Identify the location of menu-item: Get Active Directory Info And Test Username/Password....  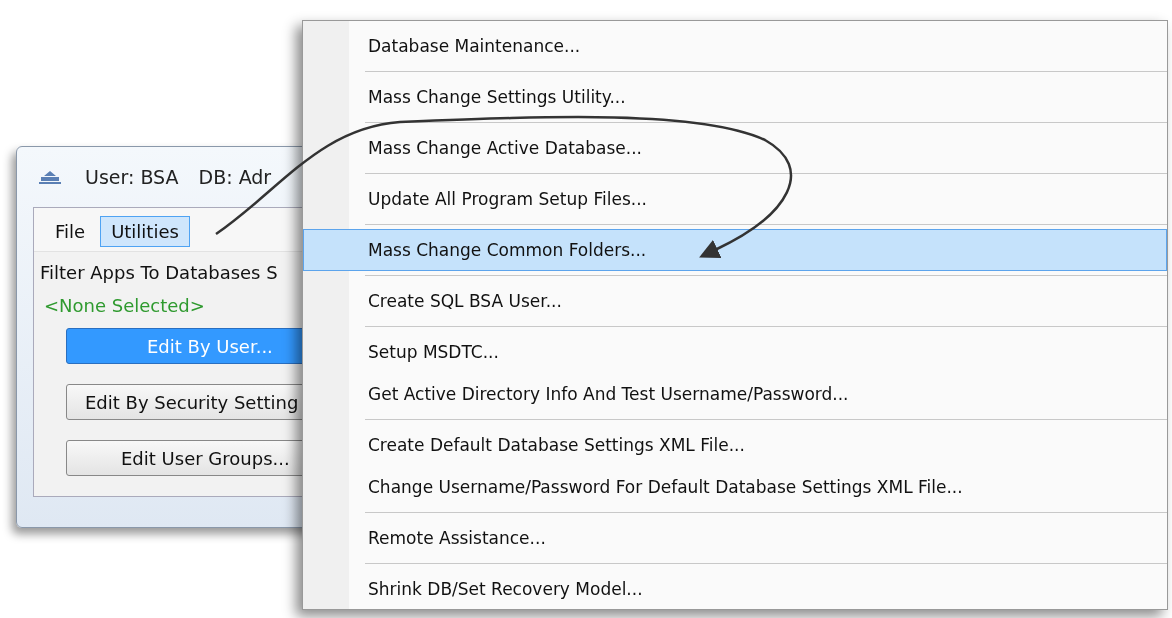
(735, 394).